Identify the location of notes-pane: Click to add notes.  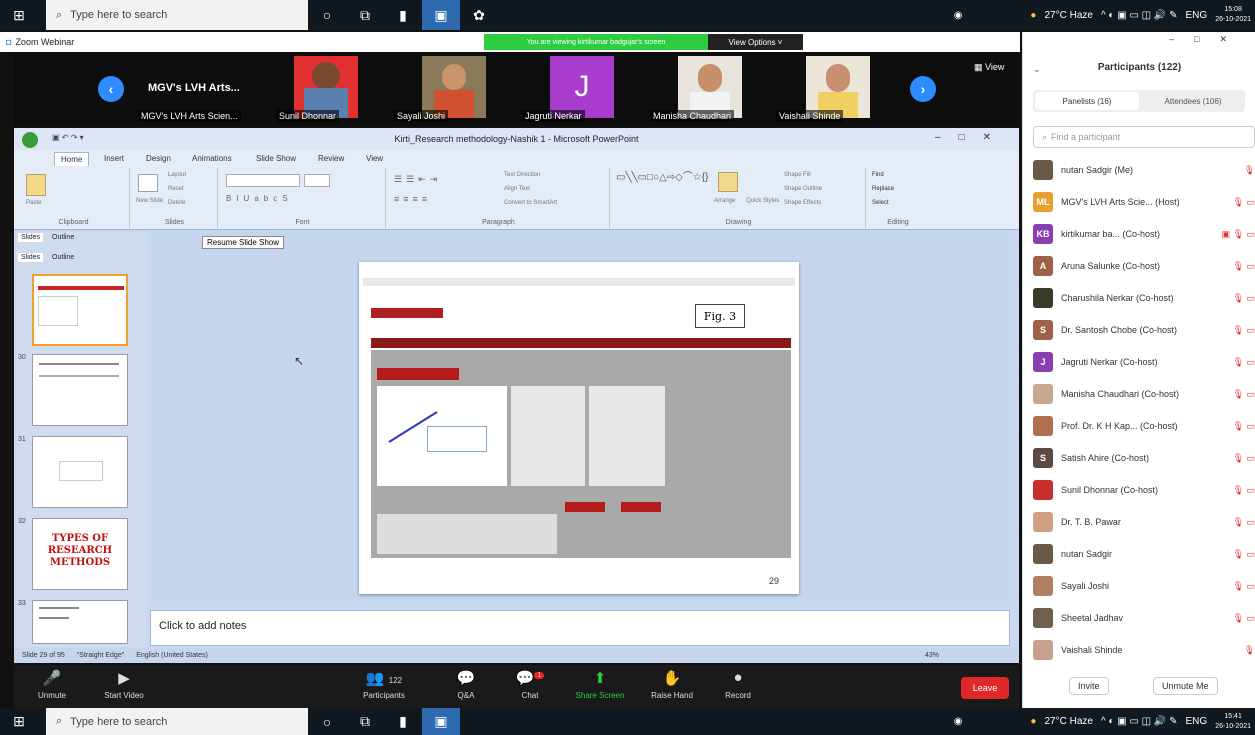
(580, 628).